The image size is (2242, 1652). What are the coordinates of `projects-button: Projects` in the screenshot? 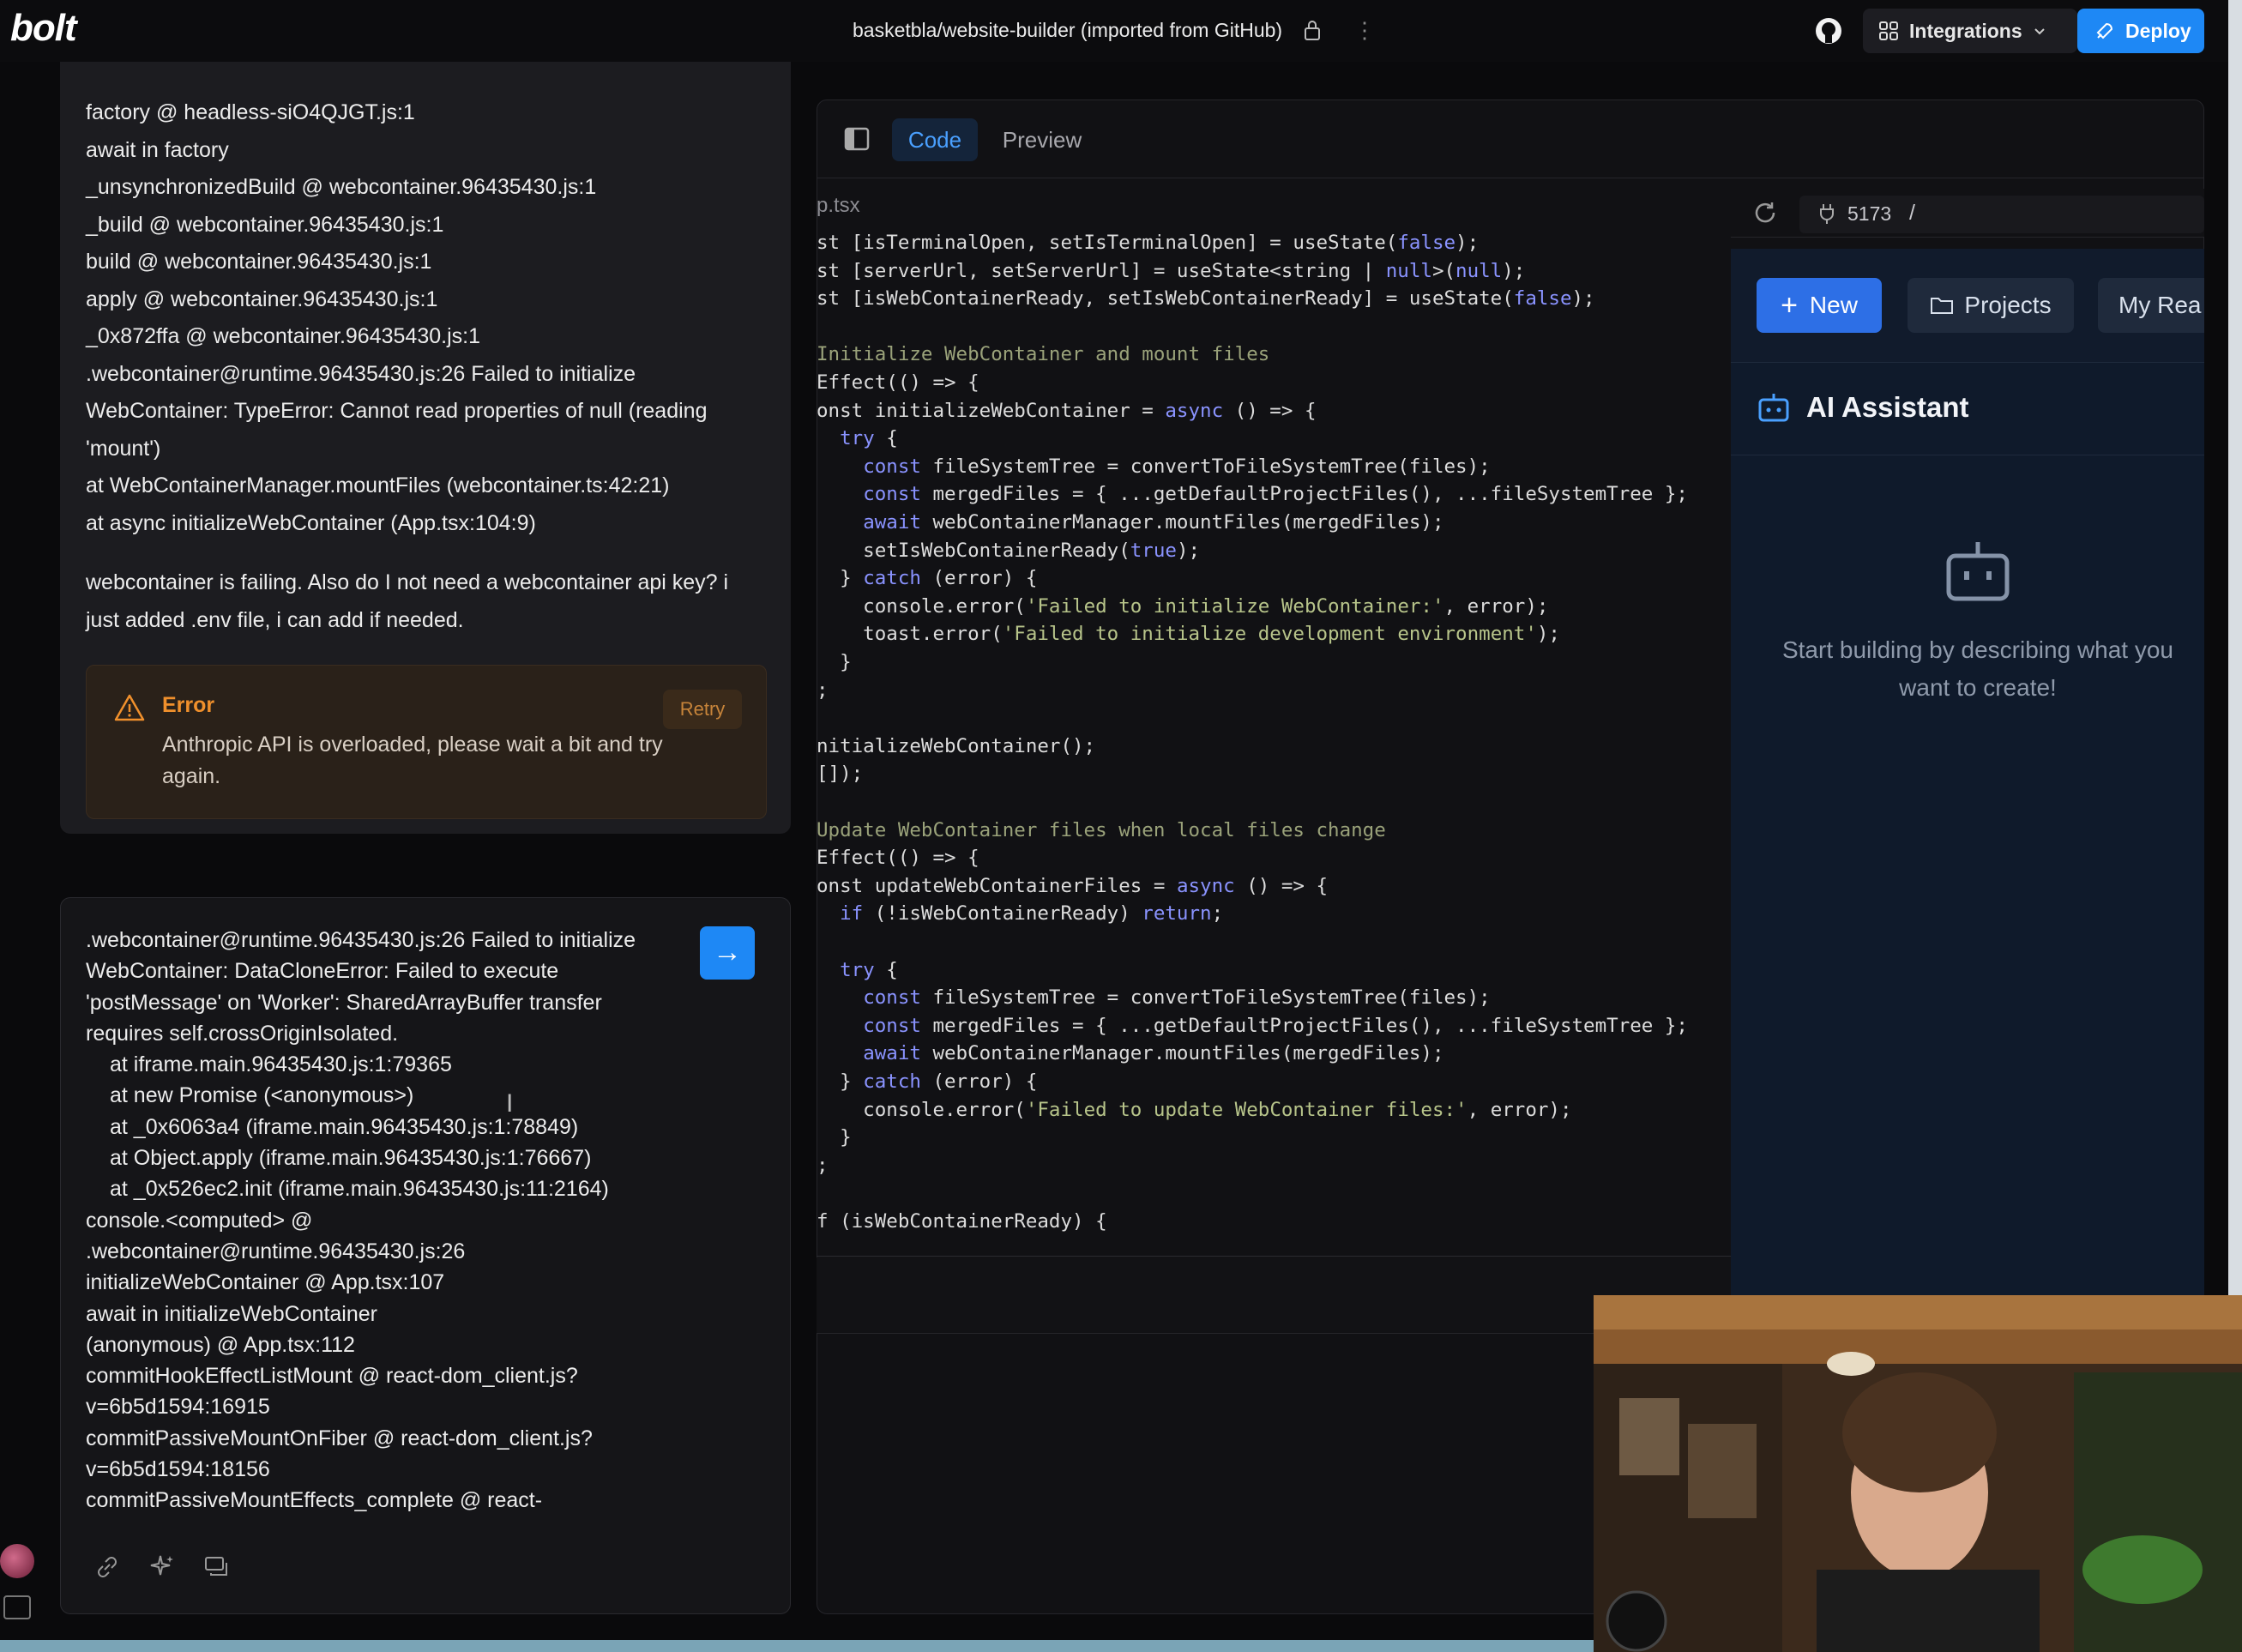 It's located at (1991, 305).